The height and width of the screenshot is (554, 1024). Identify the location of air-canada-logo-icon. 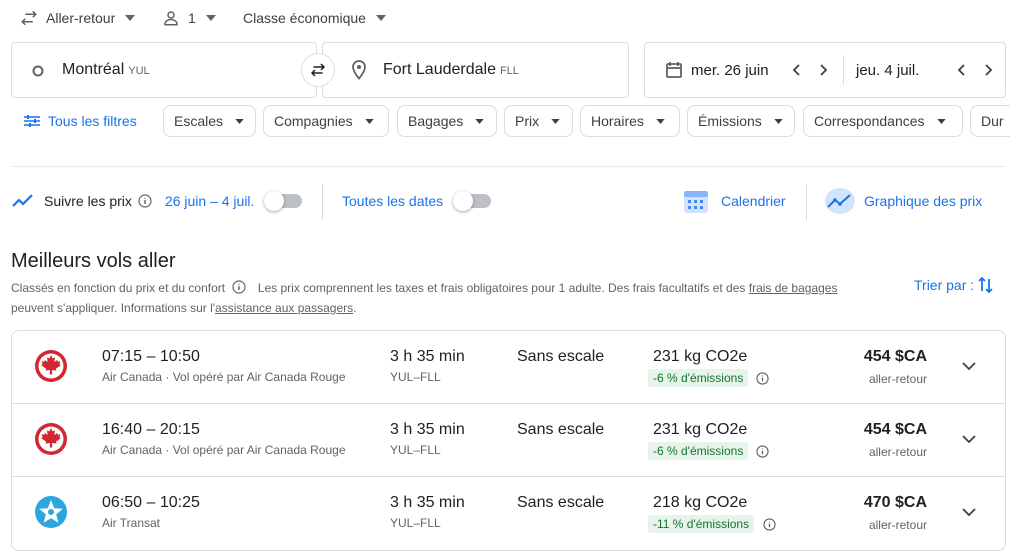
(51, 366).